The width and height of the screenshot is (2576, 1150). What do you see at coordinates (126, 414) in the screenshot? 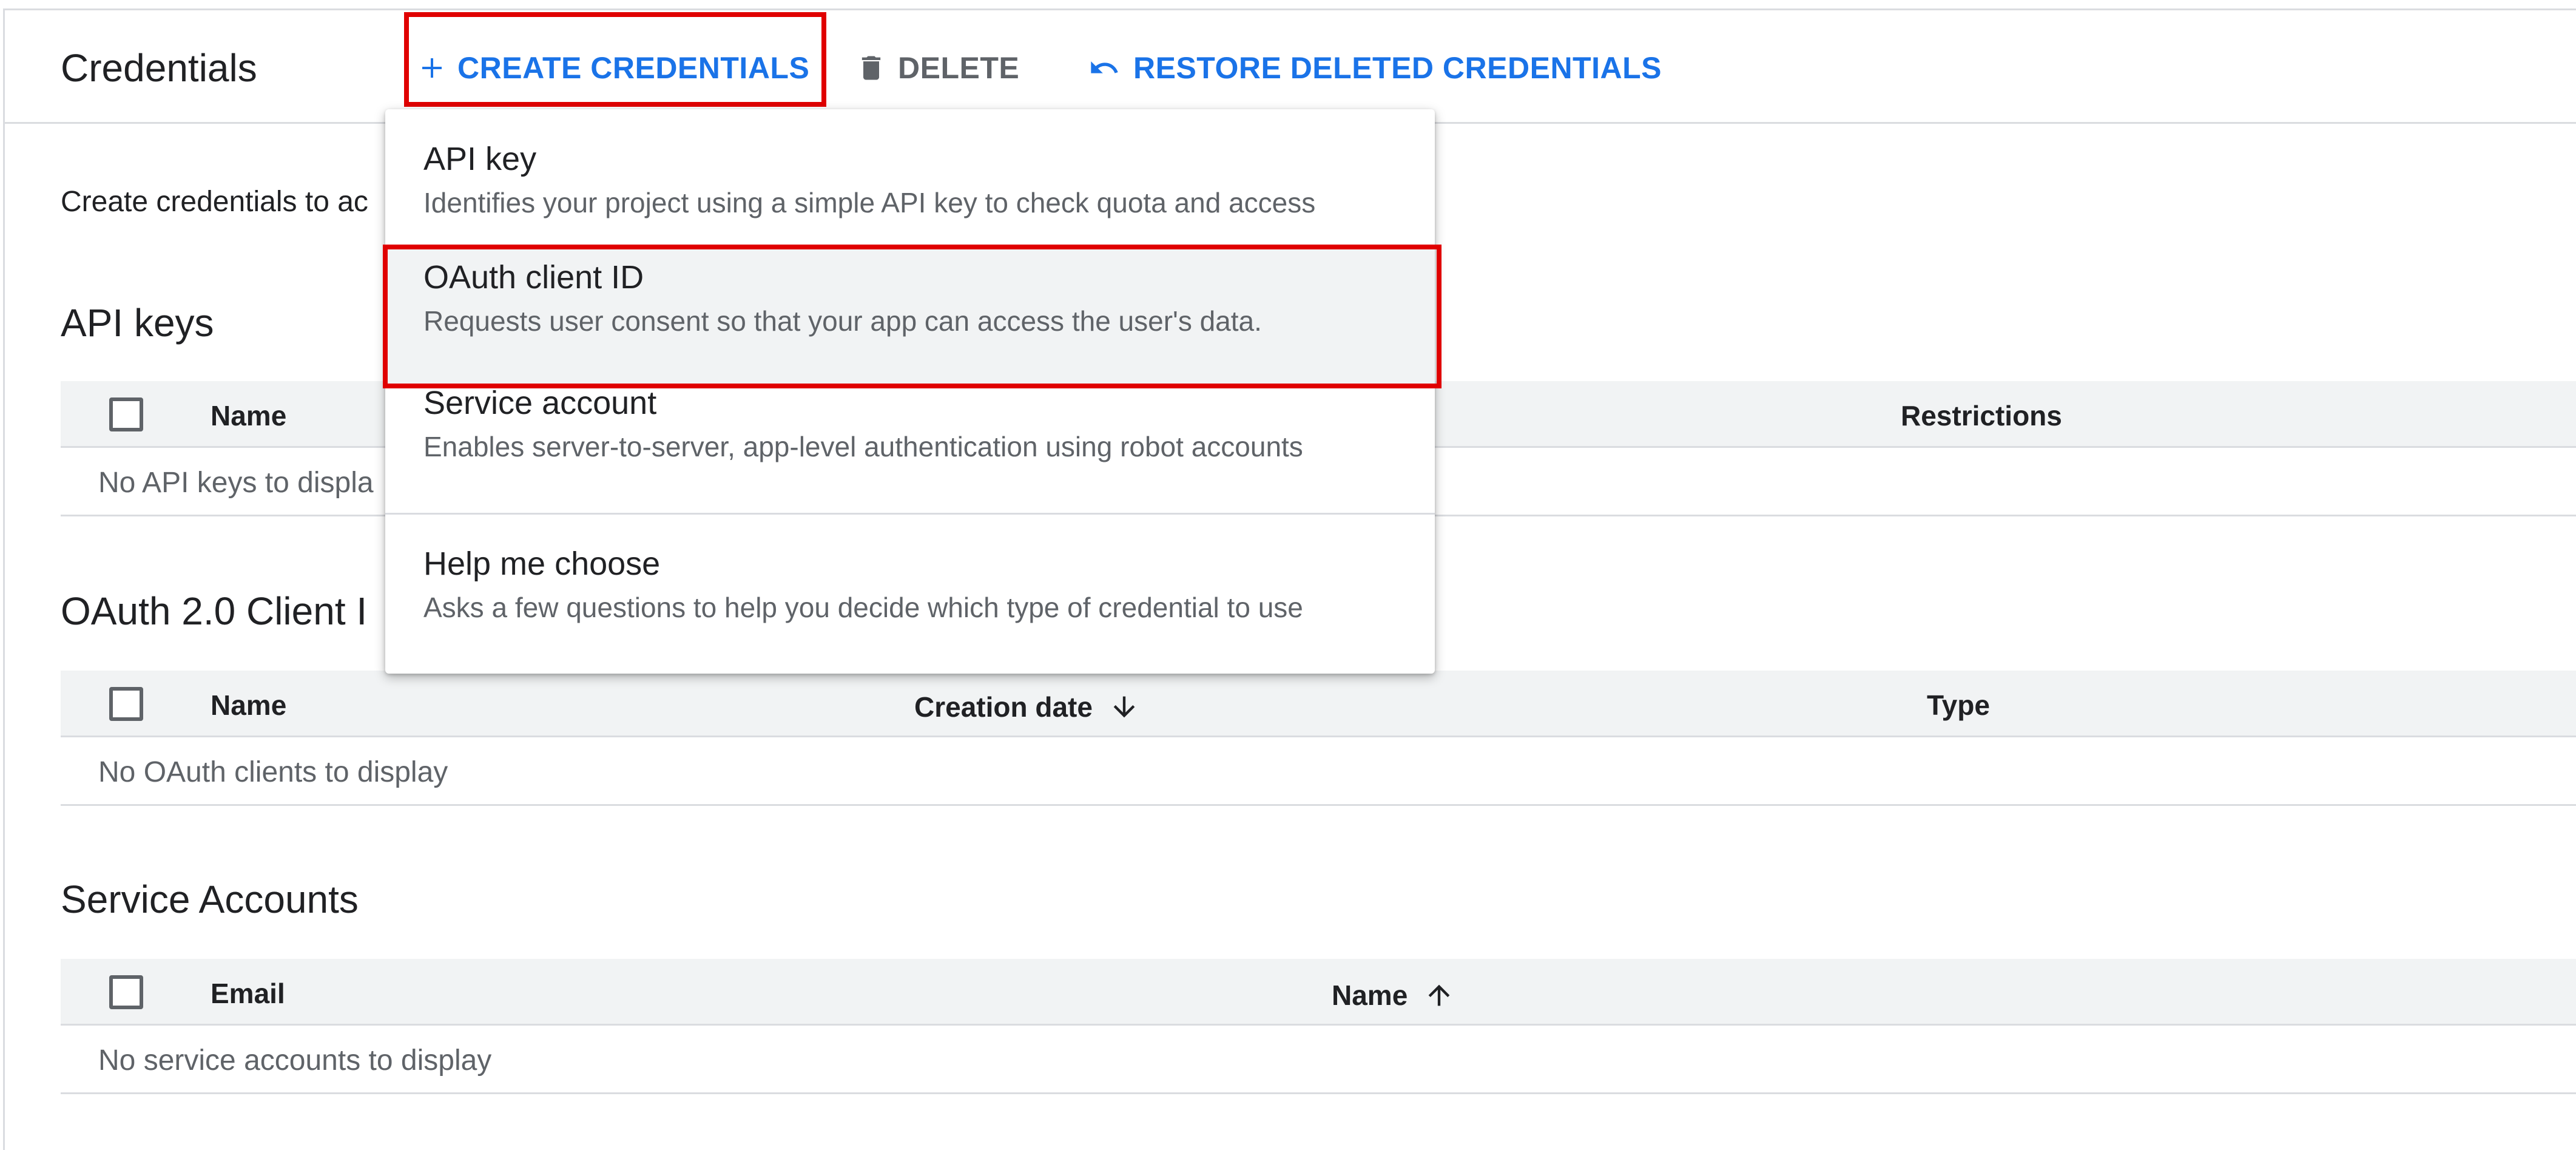
I see `api-keys-select-all-checkbox` at bounding box center [126, 414].